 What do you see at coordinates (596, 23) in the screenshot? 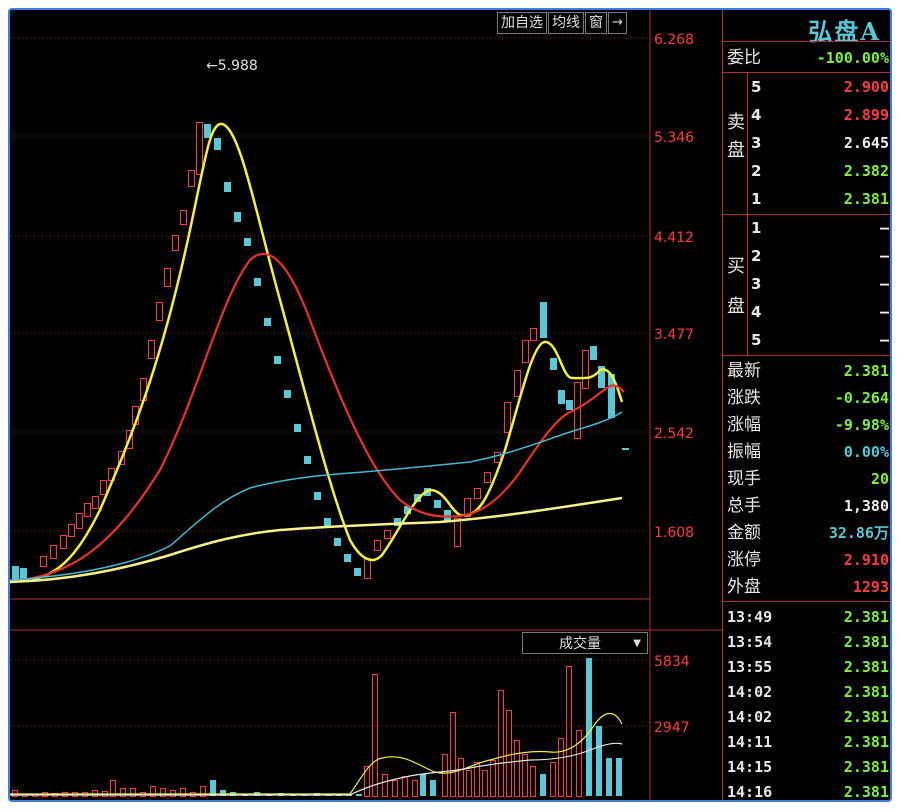
I see `window-button: 窗` at bounding box center [596, 23].